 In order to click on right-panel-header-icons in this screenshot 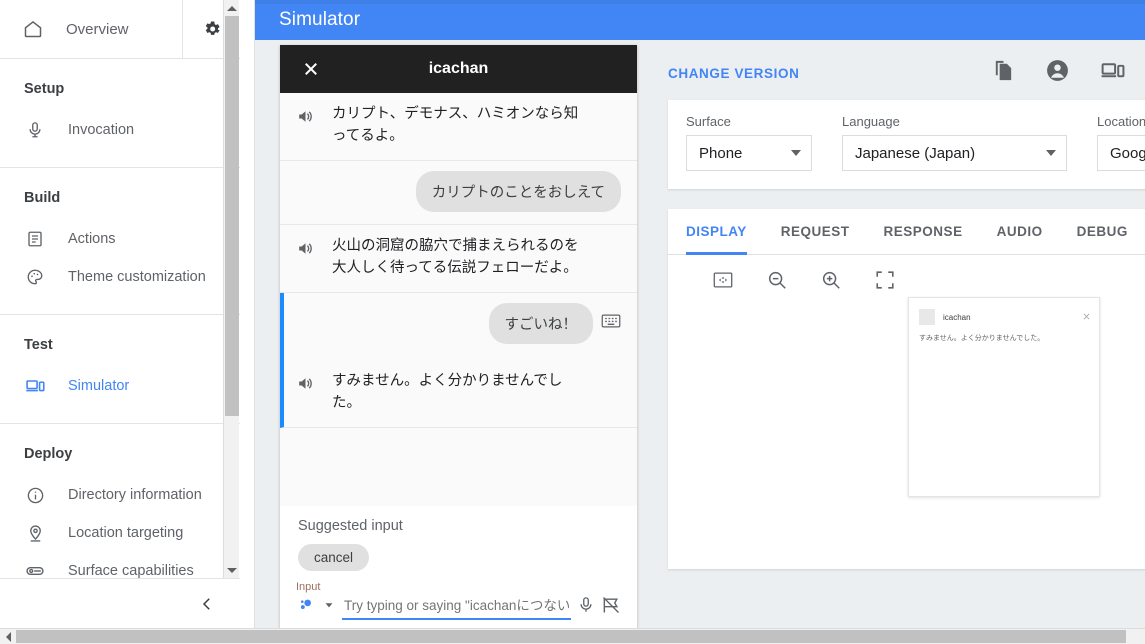, I will do `click(1068, 73)`.